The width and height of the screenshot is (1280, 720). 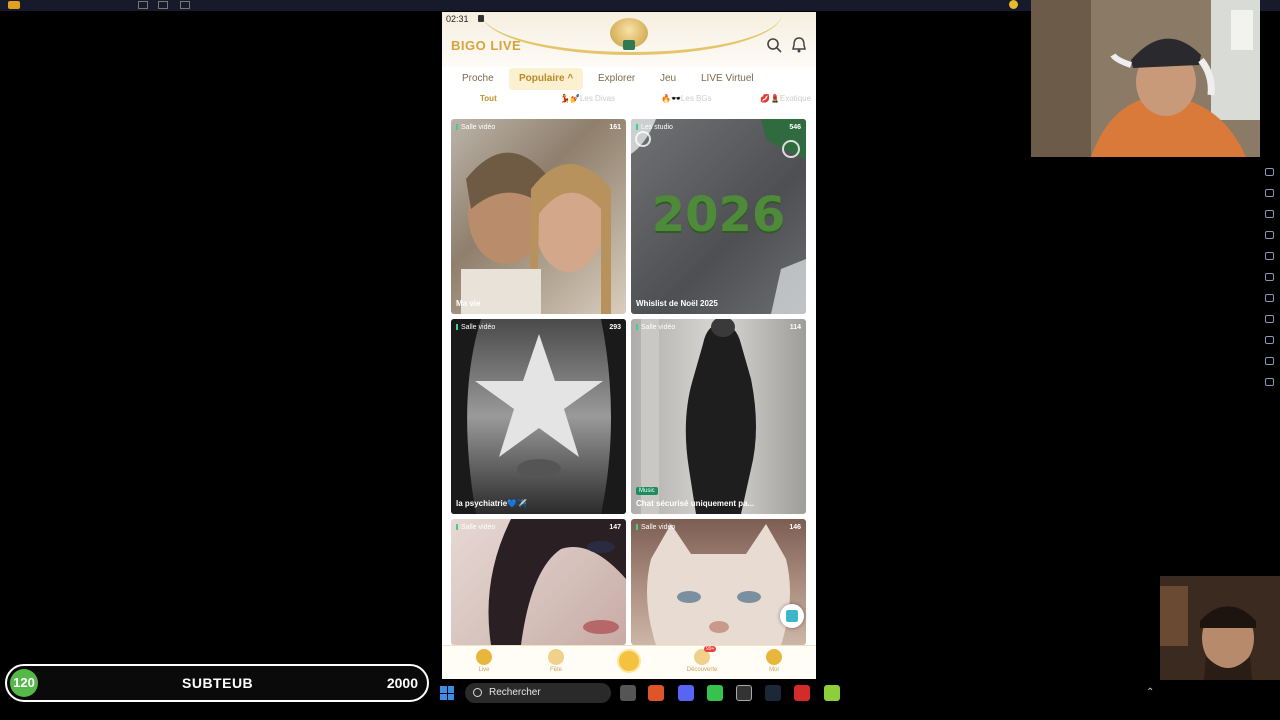 What do you see at coordinates (628, 693) in the screenshot?
I see `task-view-icon` at bounding box center [628, 693].